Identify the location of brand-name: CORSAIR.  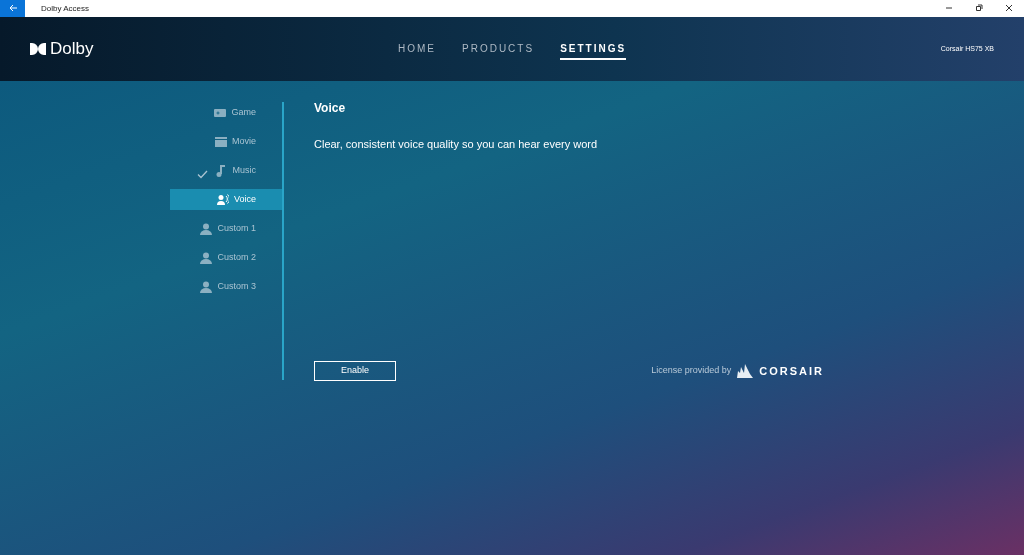
(791, 371).